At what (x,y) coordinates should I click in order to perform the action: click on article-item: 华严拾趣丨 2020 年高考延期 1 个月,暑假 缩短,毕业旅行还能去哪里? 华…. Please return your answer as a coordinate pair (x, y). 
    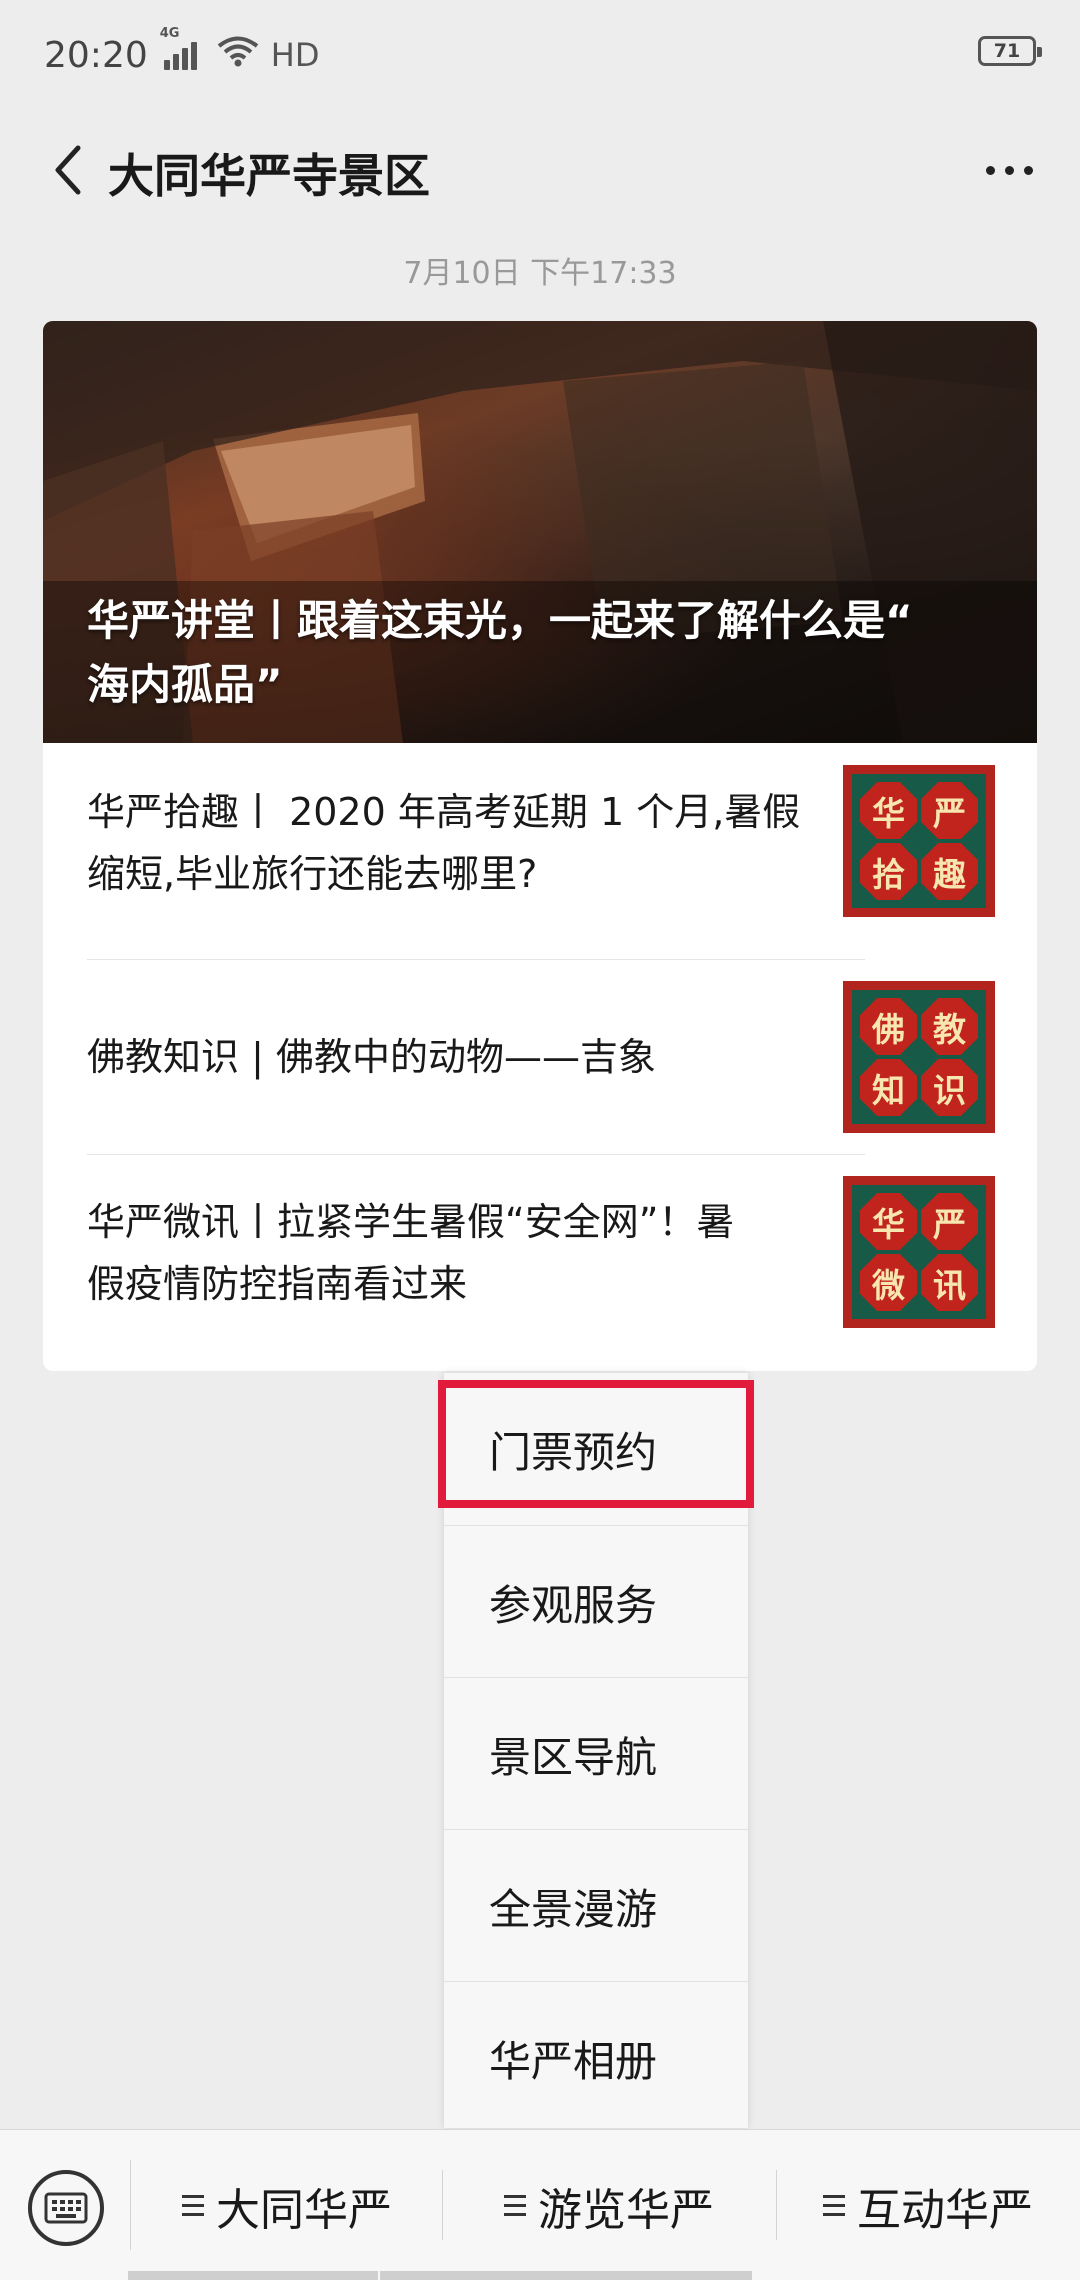
    Looking at the image, I should click on (540, 841).